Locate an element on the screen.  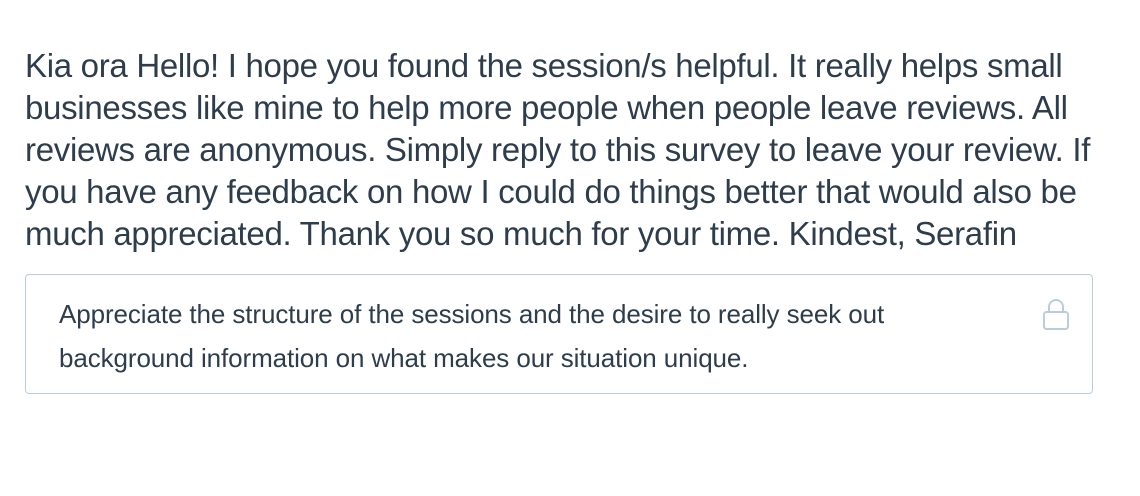
lock-icon is located at coordinates (1056, 314).